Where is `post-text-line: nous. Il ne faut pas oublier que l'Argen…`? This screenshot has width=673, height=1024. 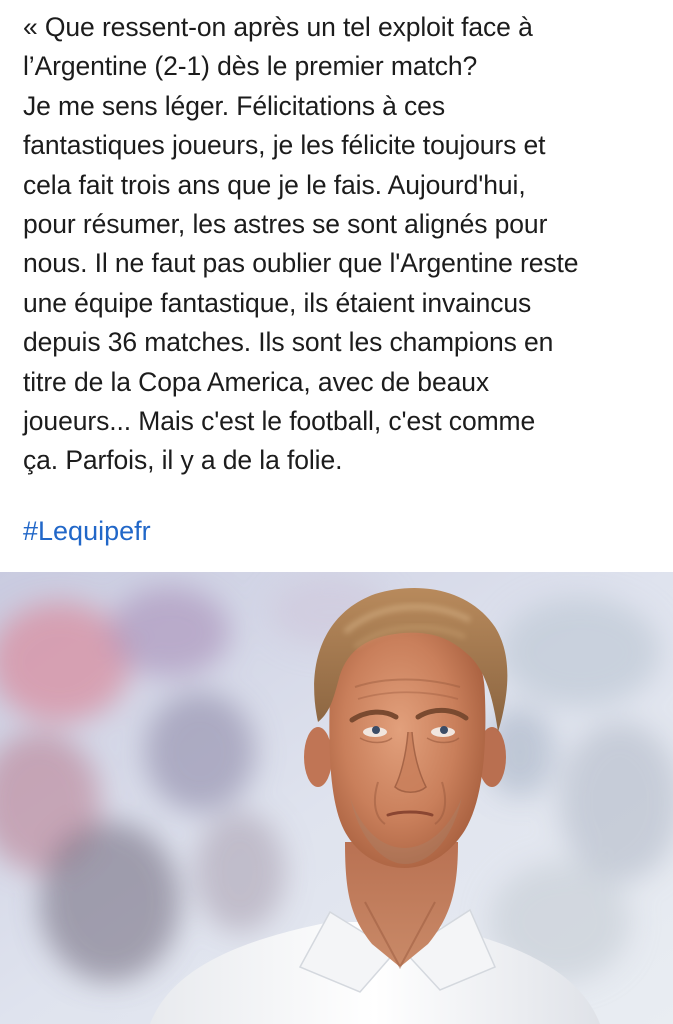 post-text-line: nous. Il ne faut pas oublier que l'Argen… is located at coordinates (301, 263).